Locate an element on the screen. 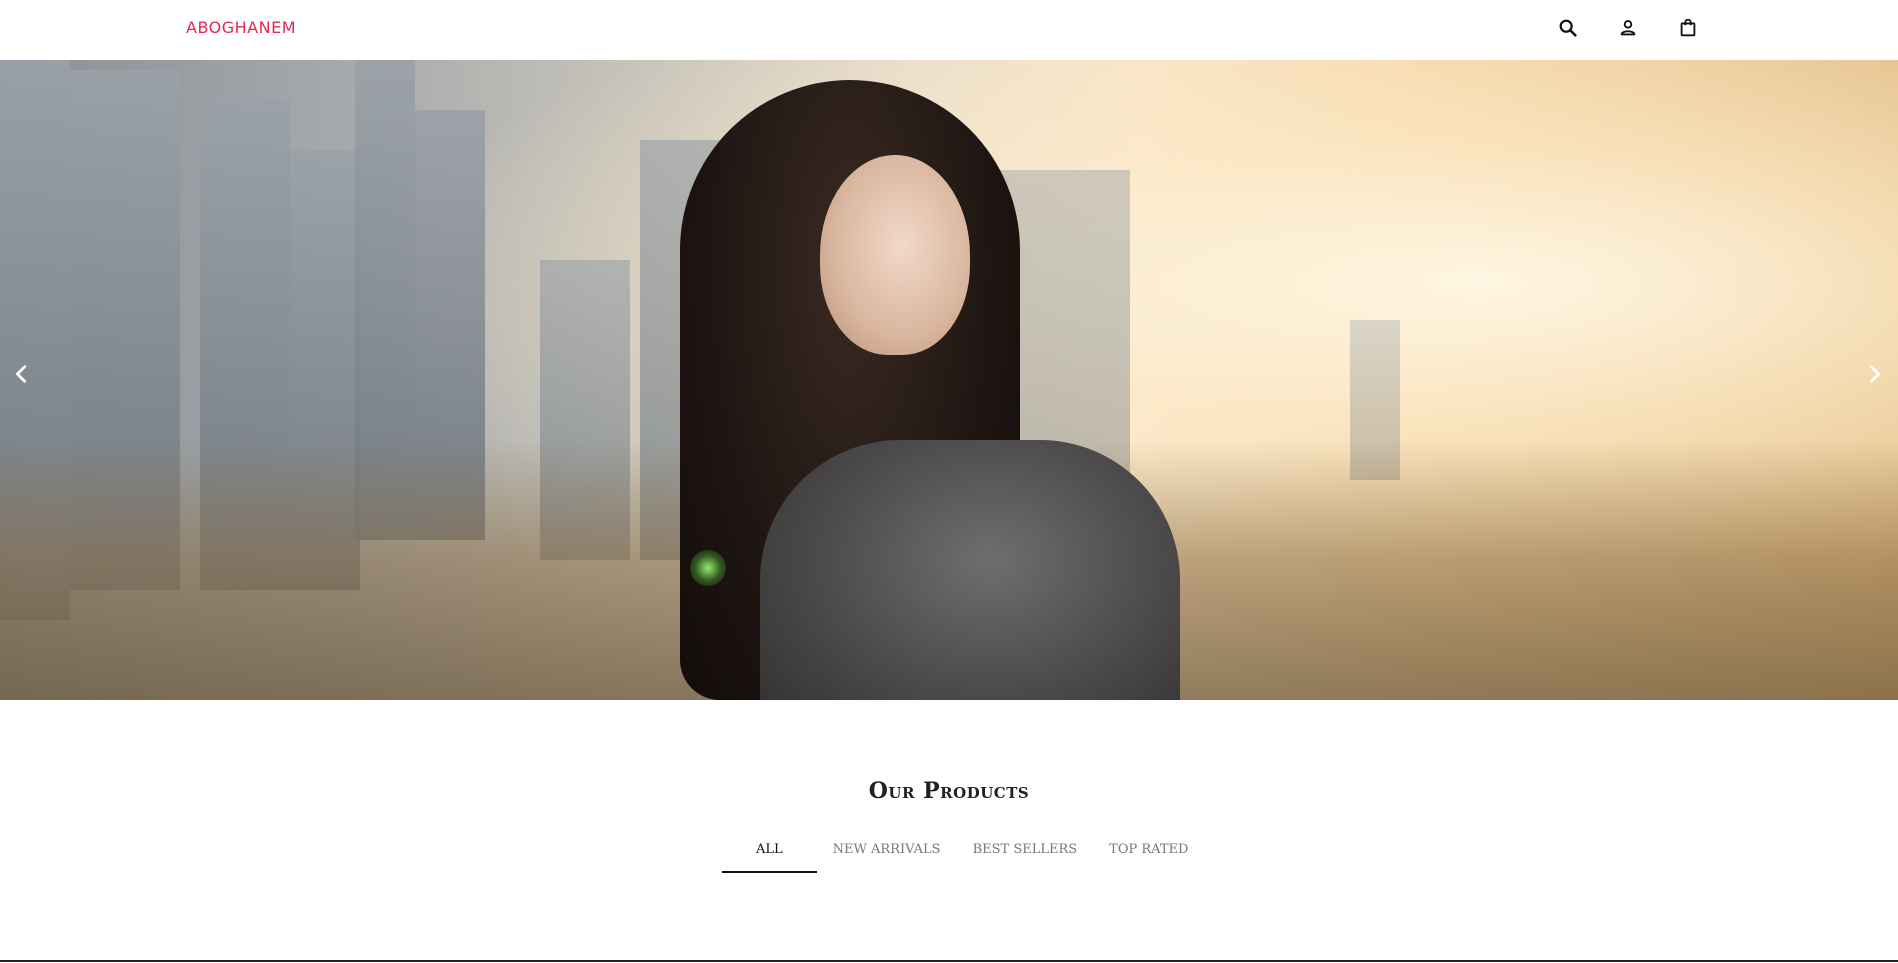 This screenshot has width=1898, height=963. hero-person-face is located at coordinates (895, 255).